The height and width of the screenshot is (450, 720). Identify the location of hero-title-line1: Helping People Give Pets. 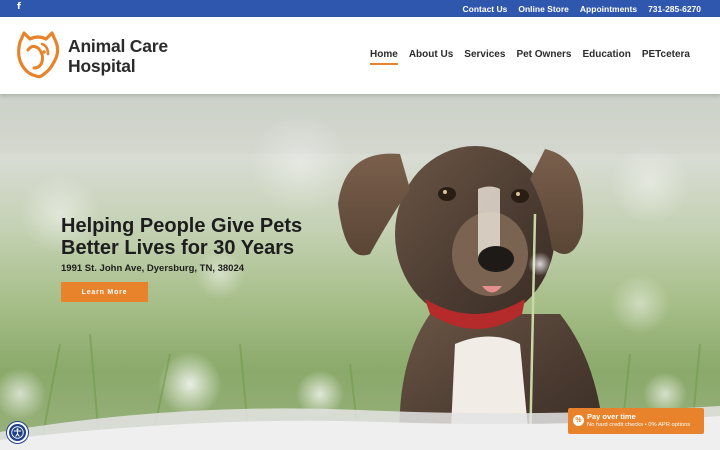
(182, 226).